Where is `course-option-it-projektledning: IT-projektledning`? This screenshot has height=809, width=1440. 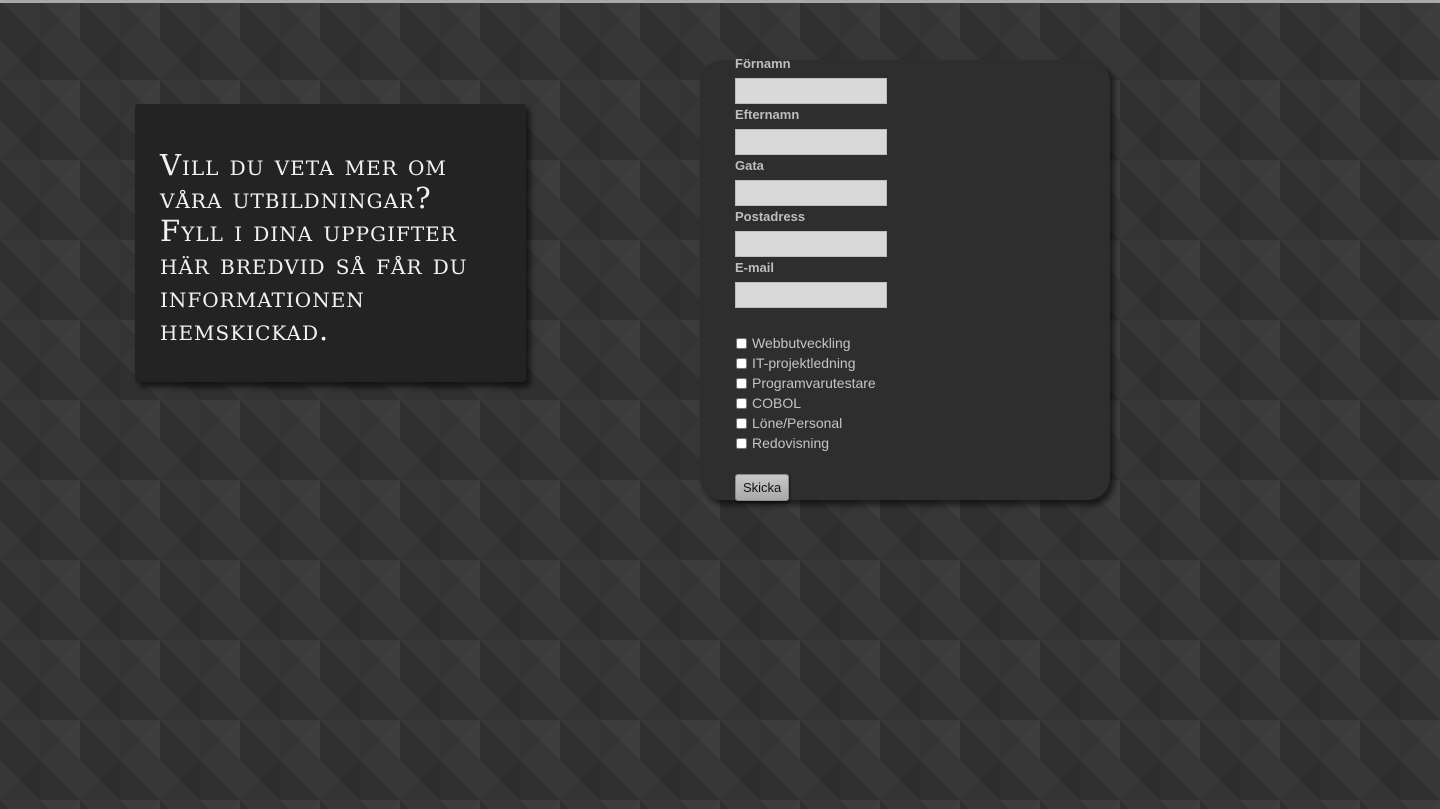 course-option-it-projektledning: IT-projektledning is located at coordinates (915, 363).